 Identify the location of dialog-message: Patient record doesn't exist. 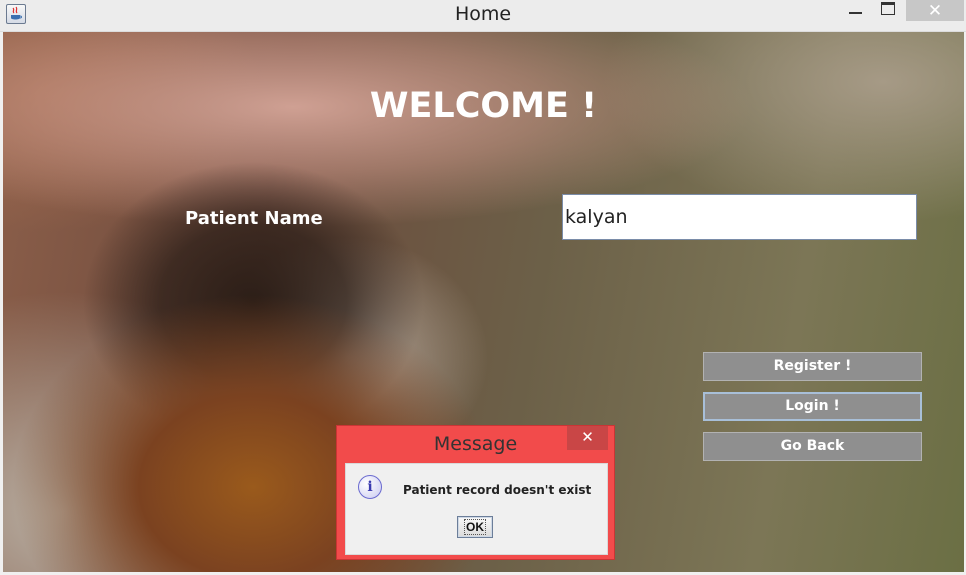
(497, 490).